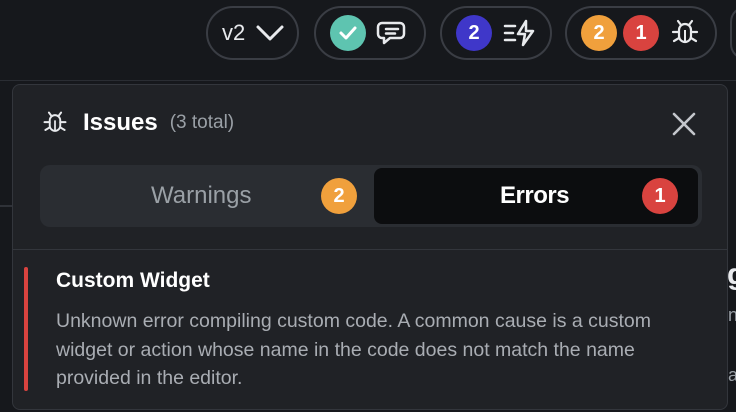 The height and width of the screenshot is (412, 736). I want to click on background-partial-text: n, so click(732, 315).